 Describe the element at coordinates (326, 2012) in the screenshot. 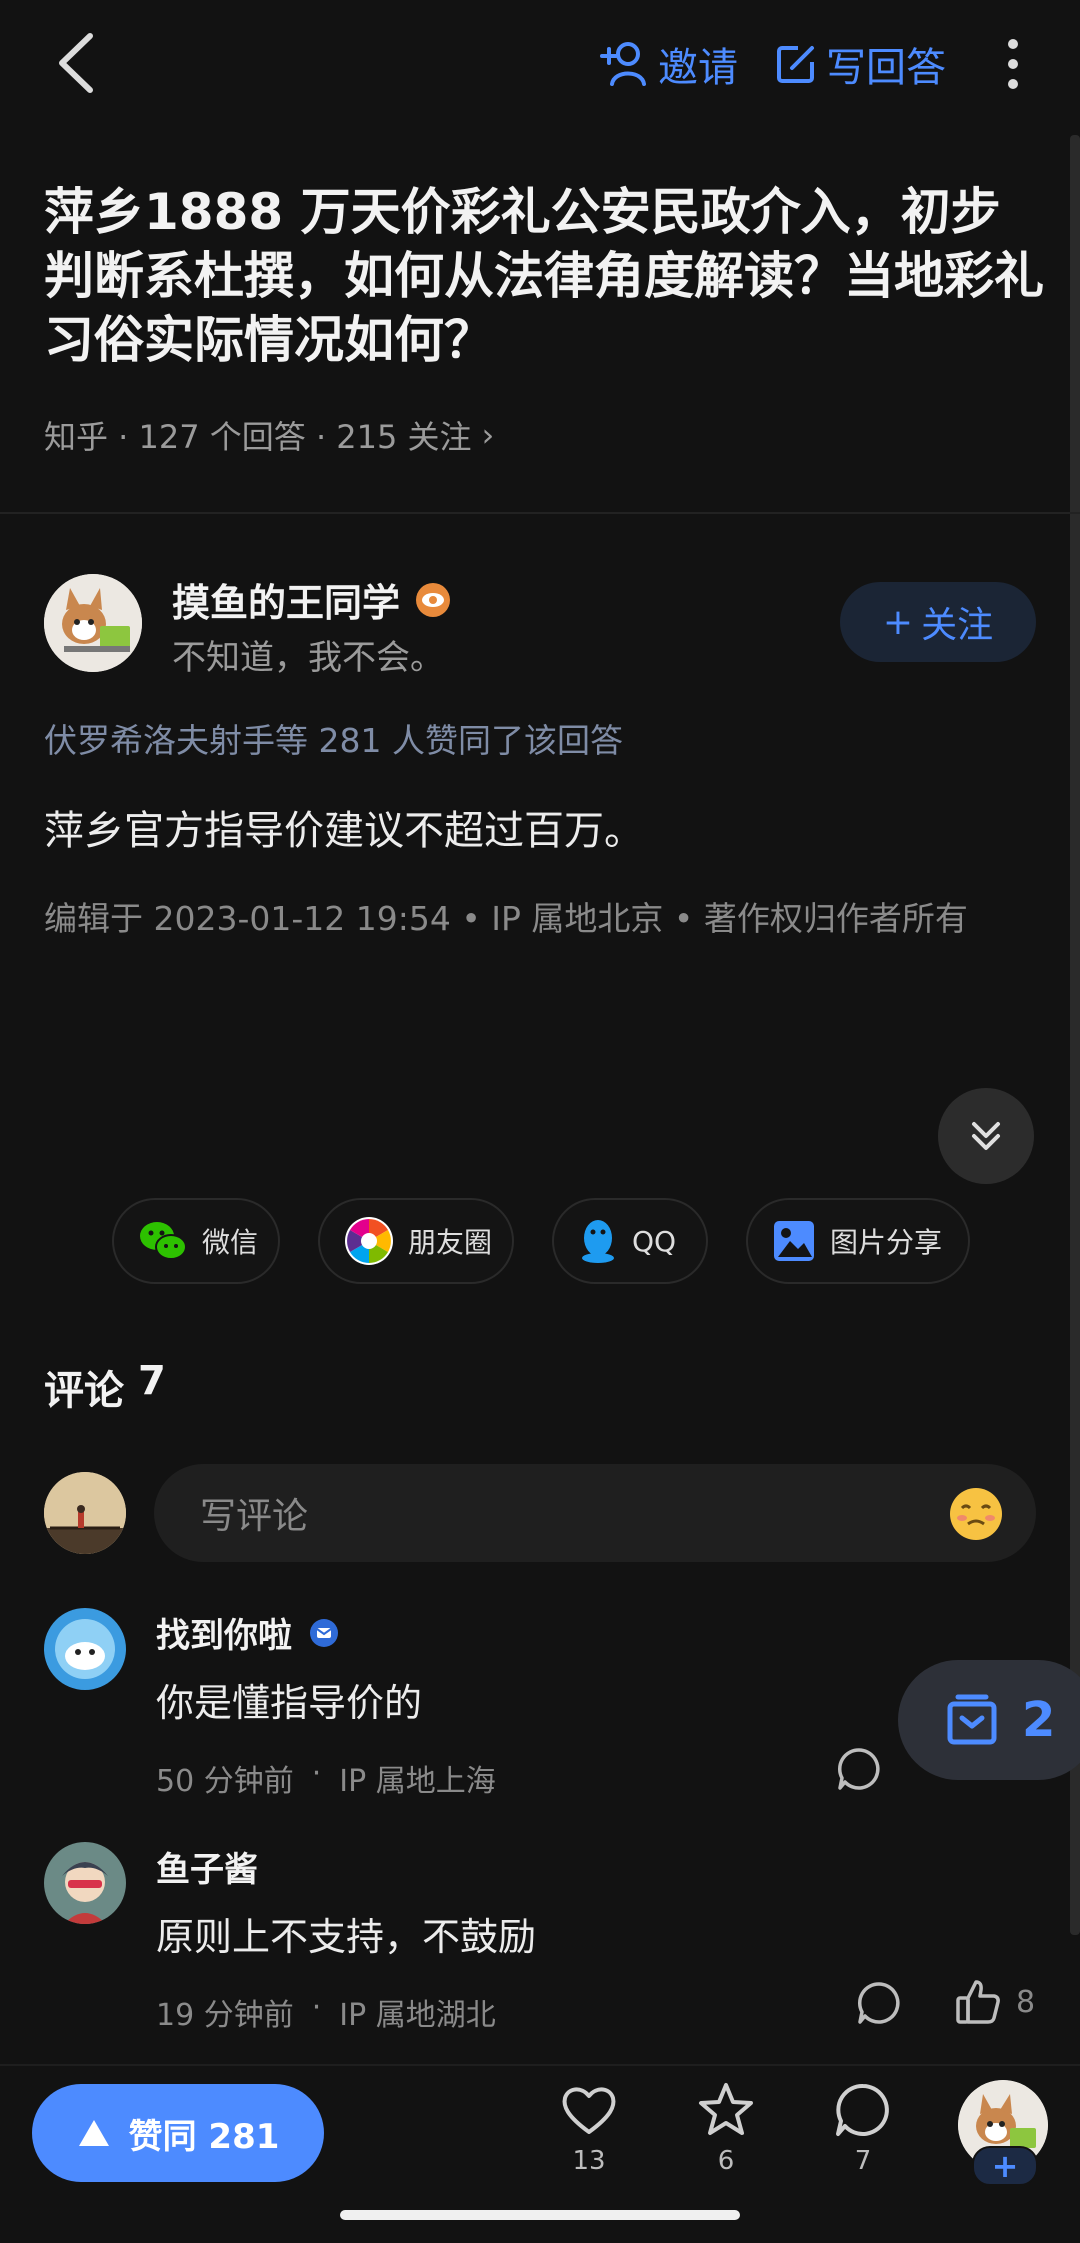

I see `comment-meta: 19 分钟前 · IP 属地湖北` at that location.